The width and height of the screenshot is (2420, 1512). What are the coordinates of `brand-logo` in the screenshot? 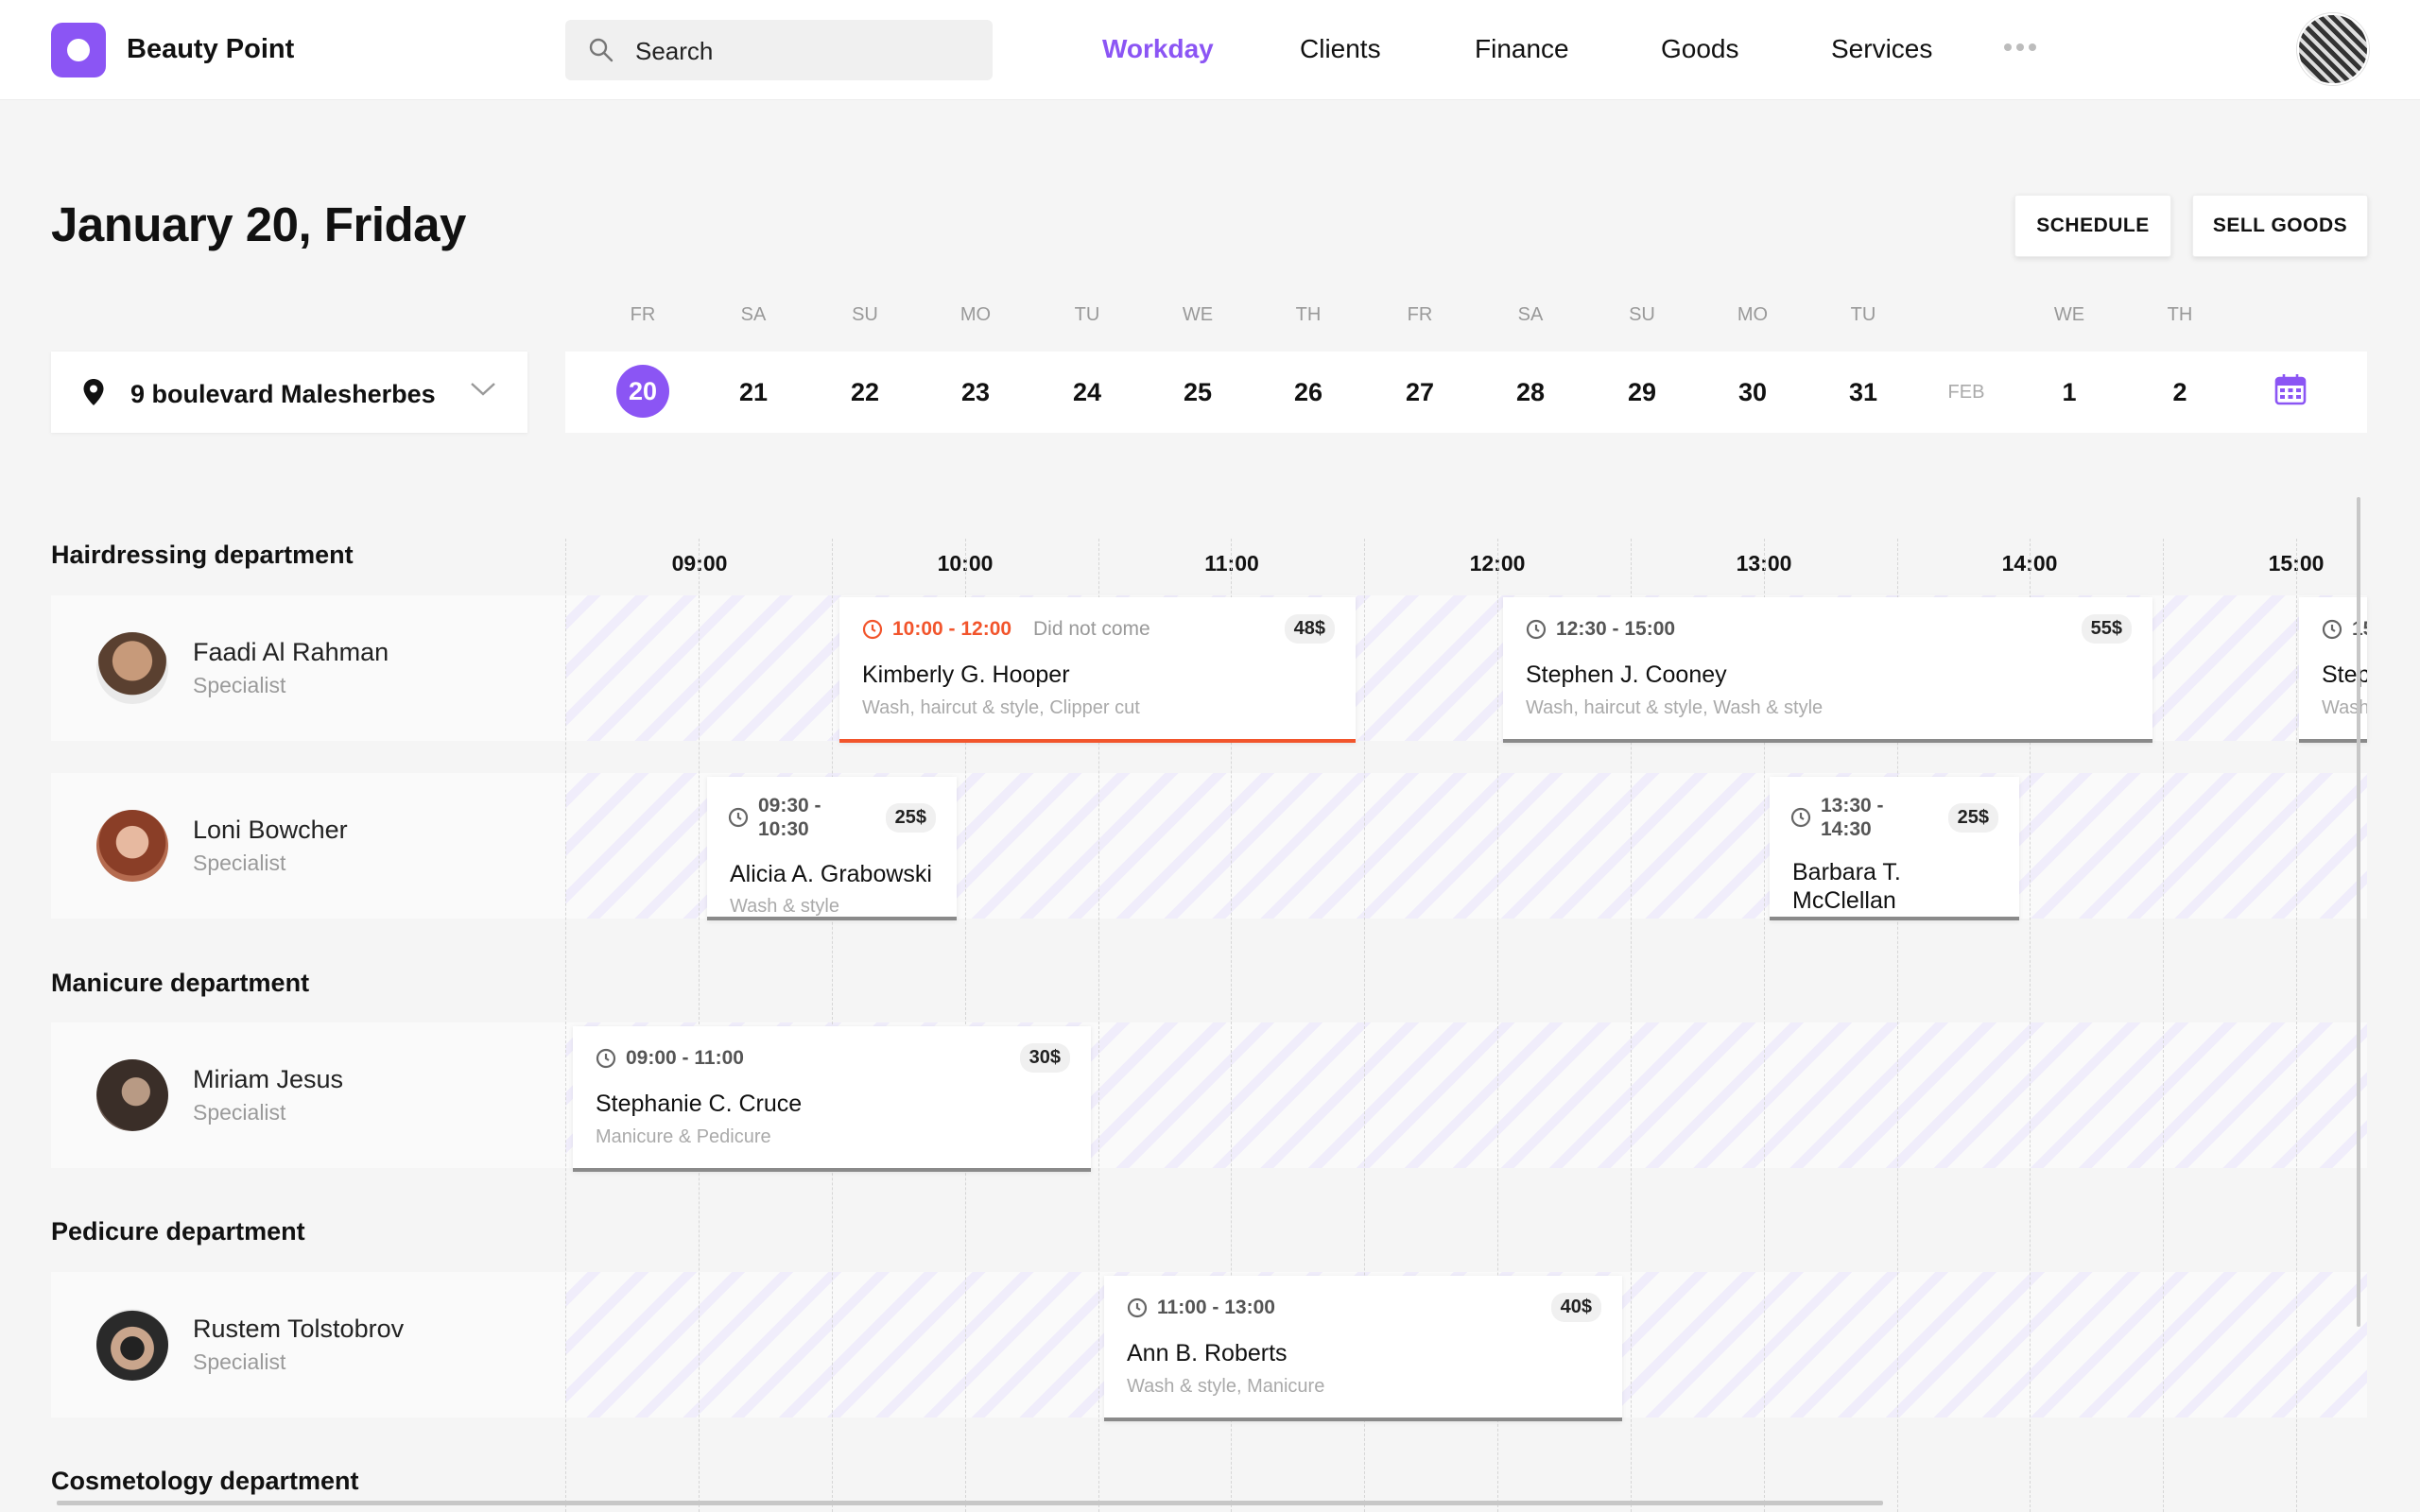 It's located at (79, 50).